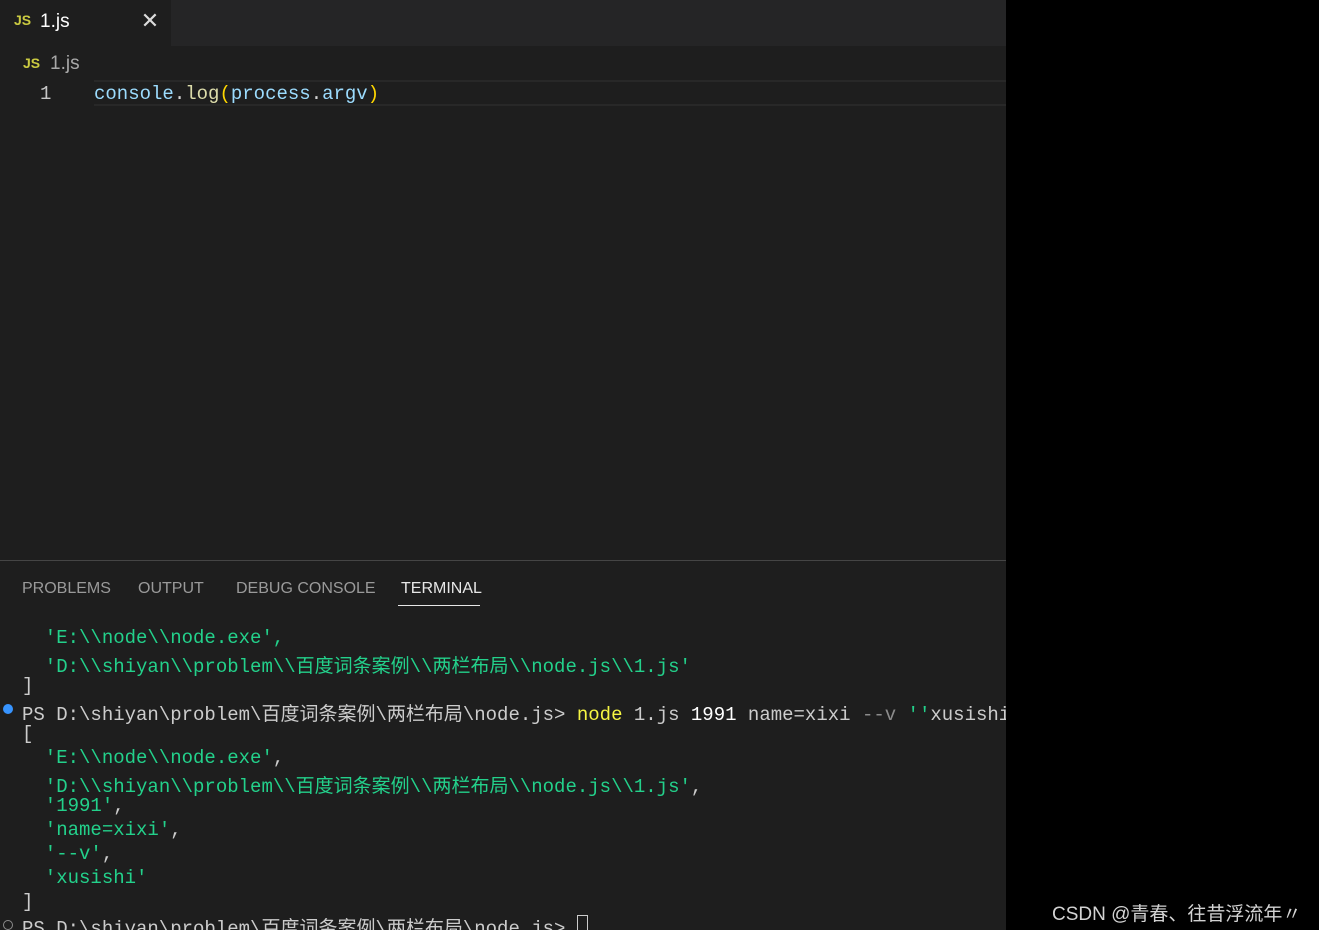 The width and height of the screenshot is (1319, 930). Describe the element at coordinates (345, 94) in the screenshot. I see `code-arg-prop: argv` at that location.